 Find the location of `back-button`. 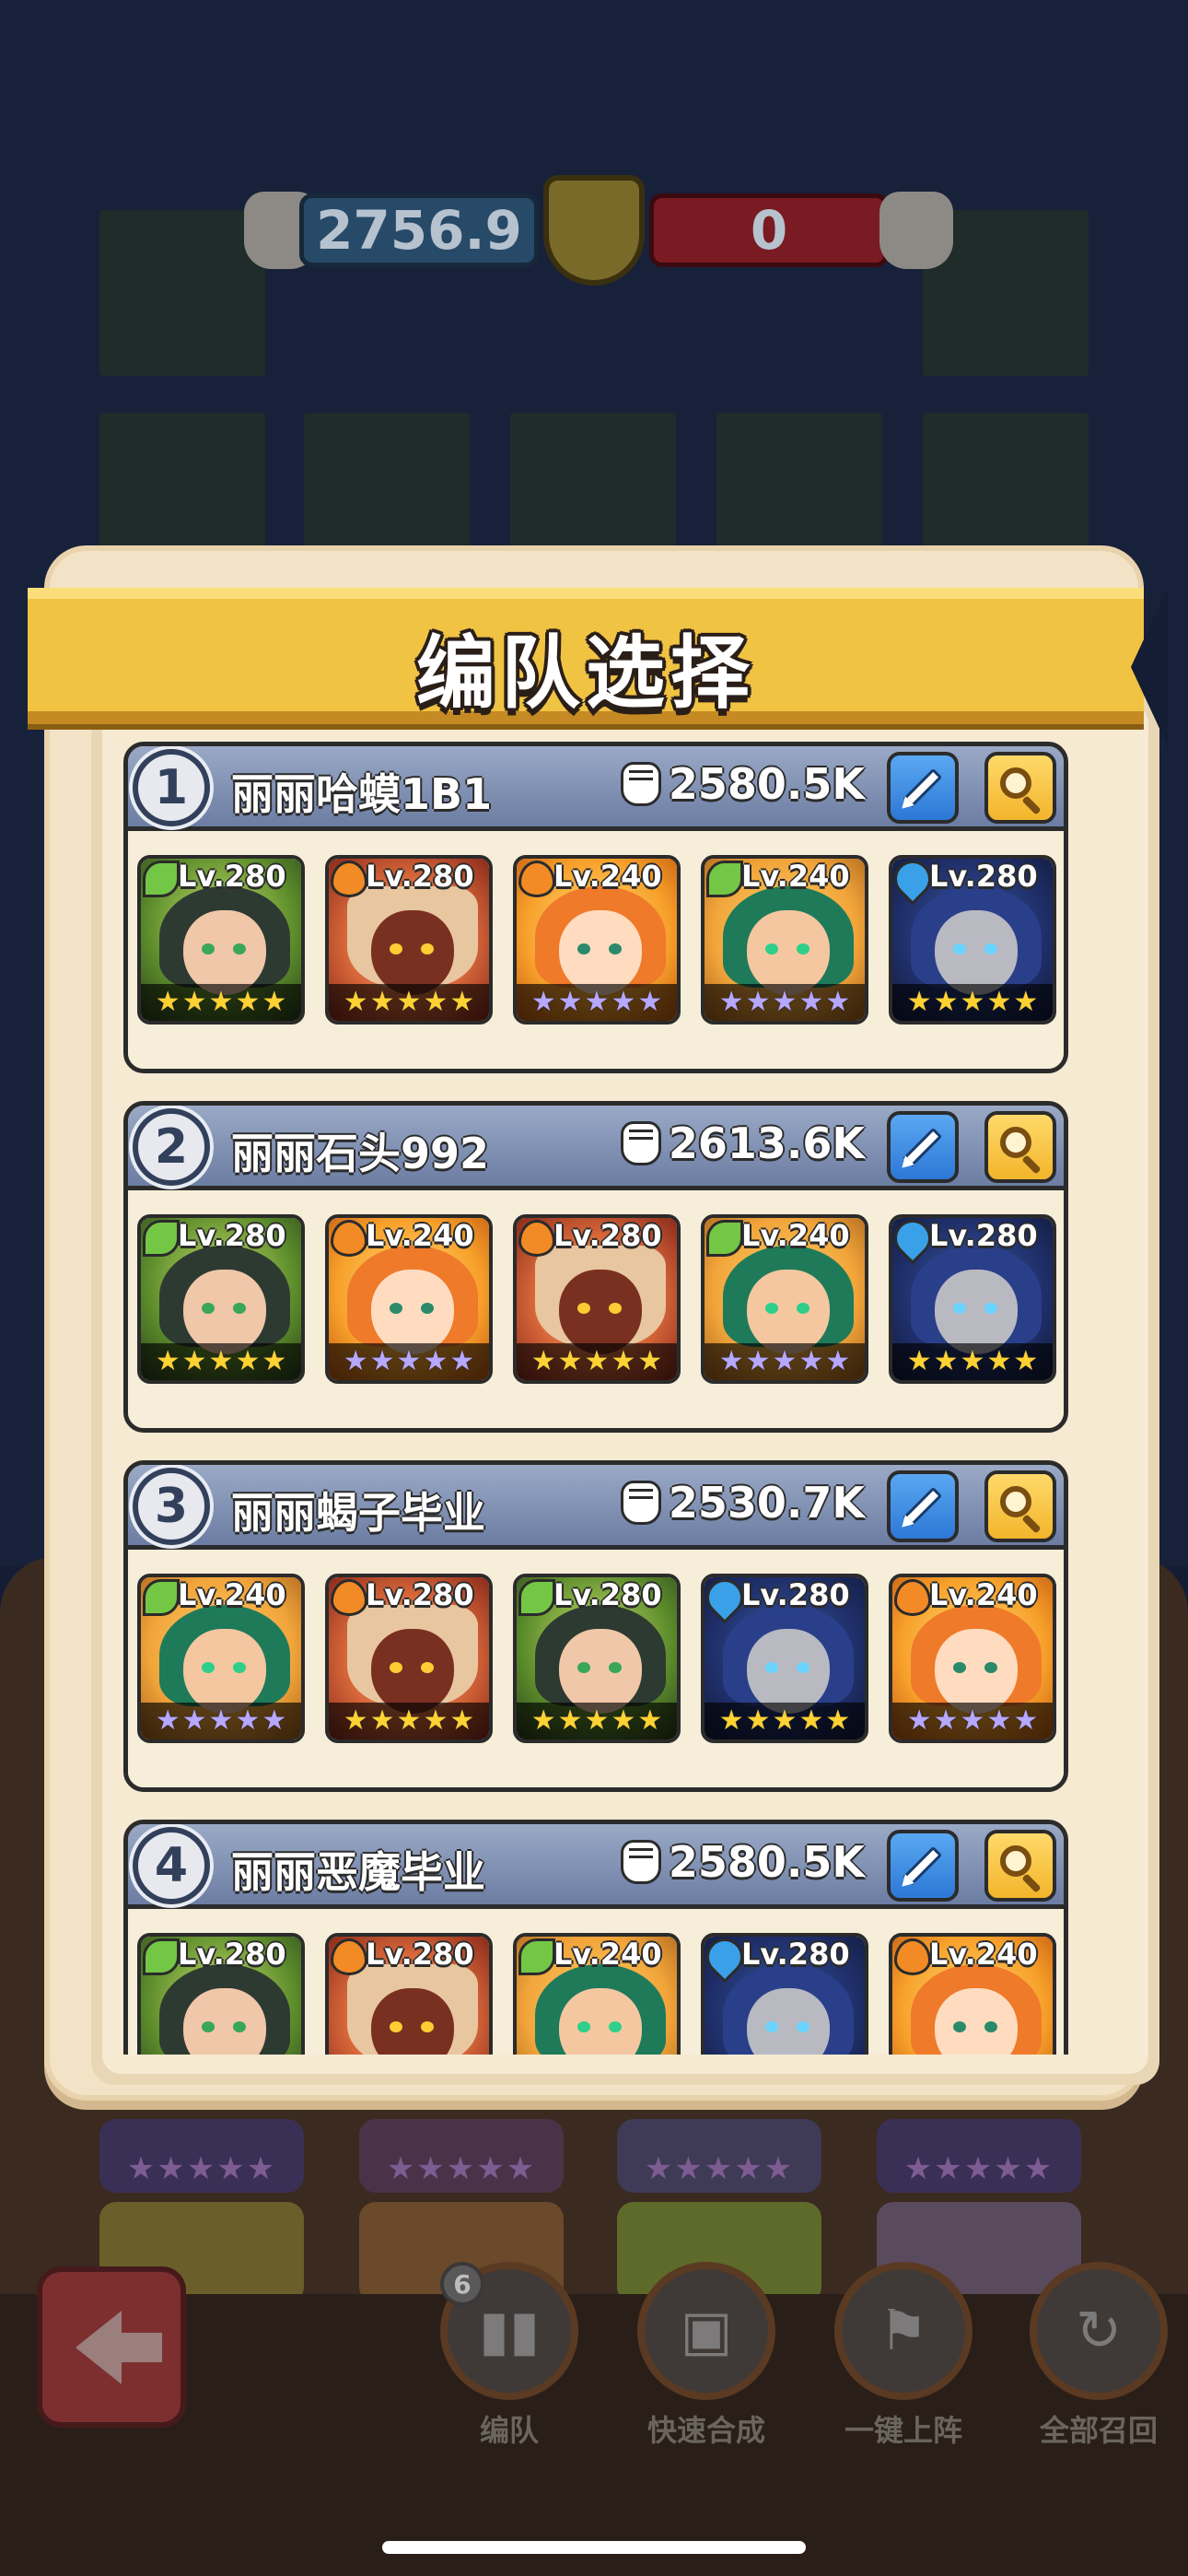

back-button is located at coordinates (111, 2347).